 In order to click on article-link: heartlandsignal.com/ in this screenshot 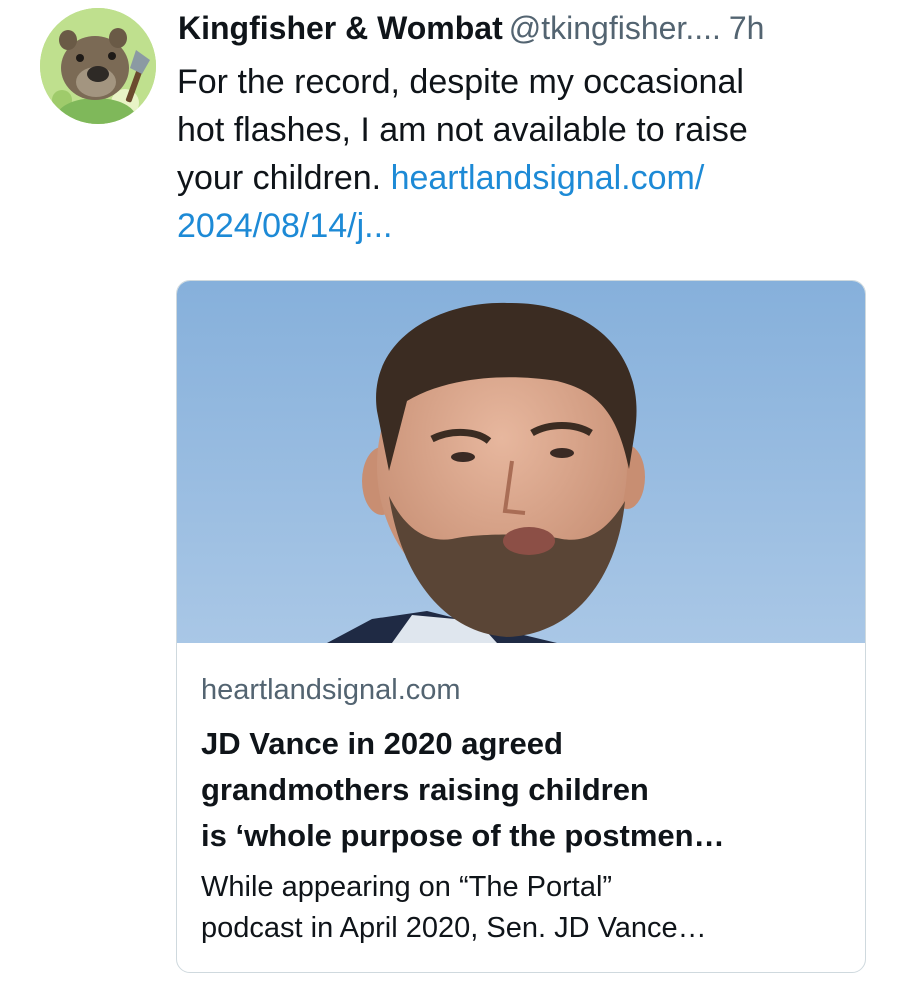, I will do `click(548, 178)`.